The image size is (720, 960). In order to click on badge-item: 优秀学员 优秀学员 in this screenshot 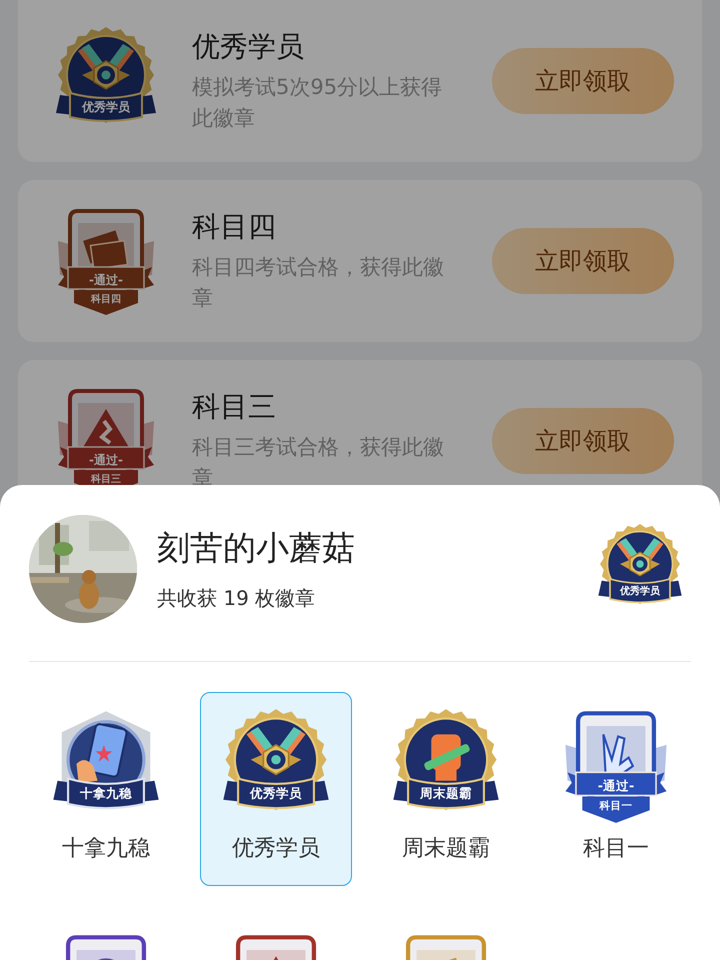, I will do `click(276, 789)`.